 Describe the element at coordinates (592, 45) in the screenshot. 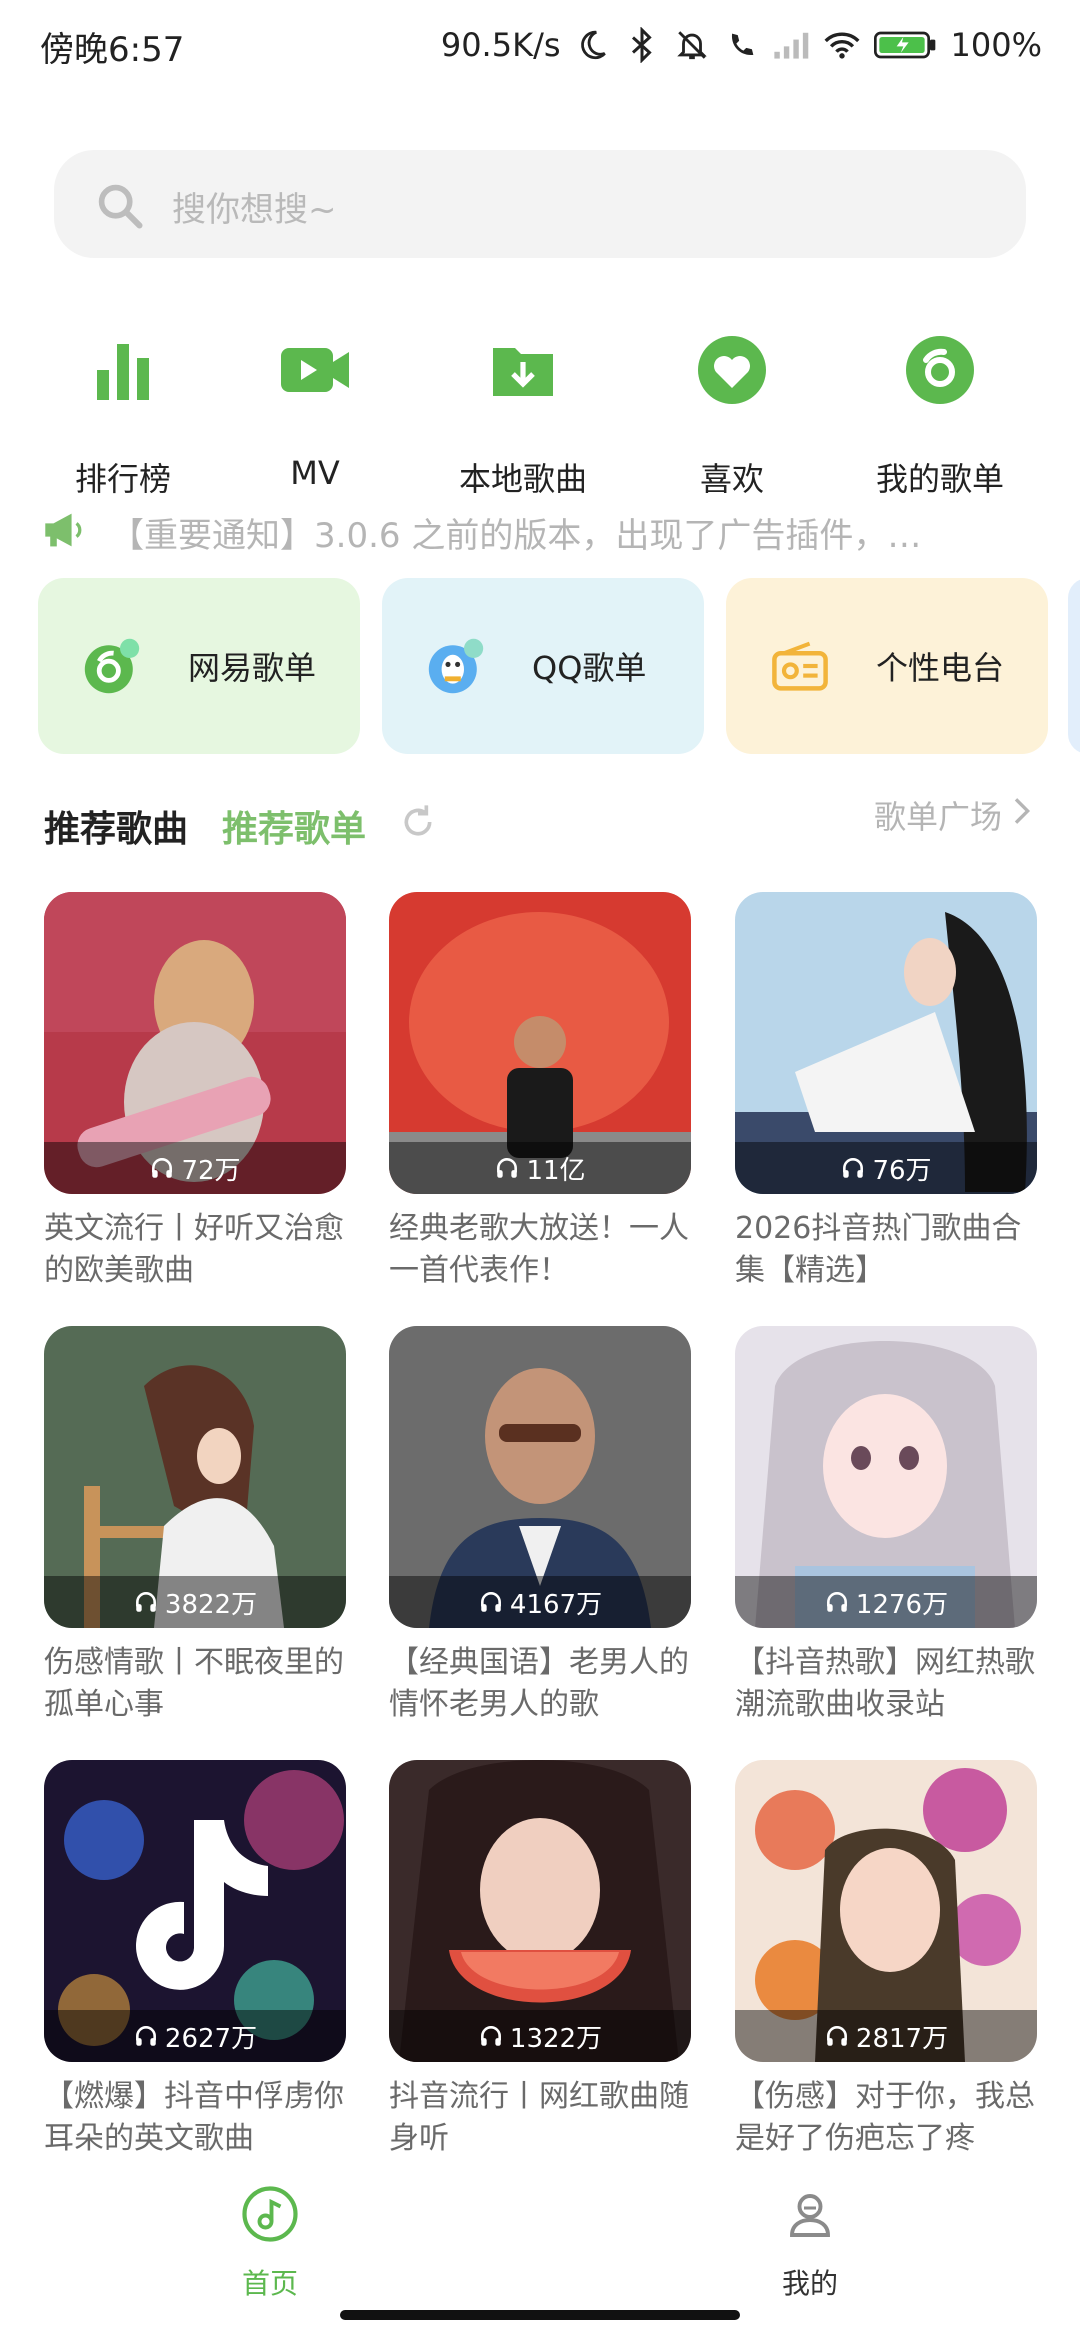

I see `moon-icon` at that location.